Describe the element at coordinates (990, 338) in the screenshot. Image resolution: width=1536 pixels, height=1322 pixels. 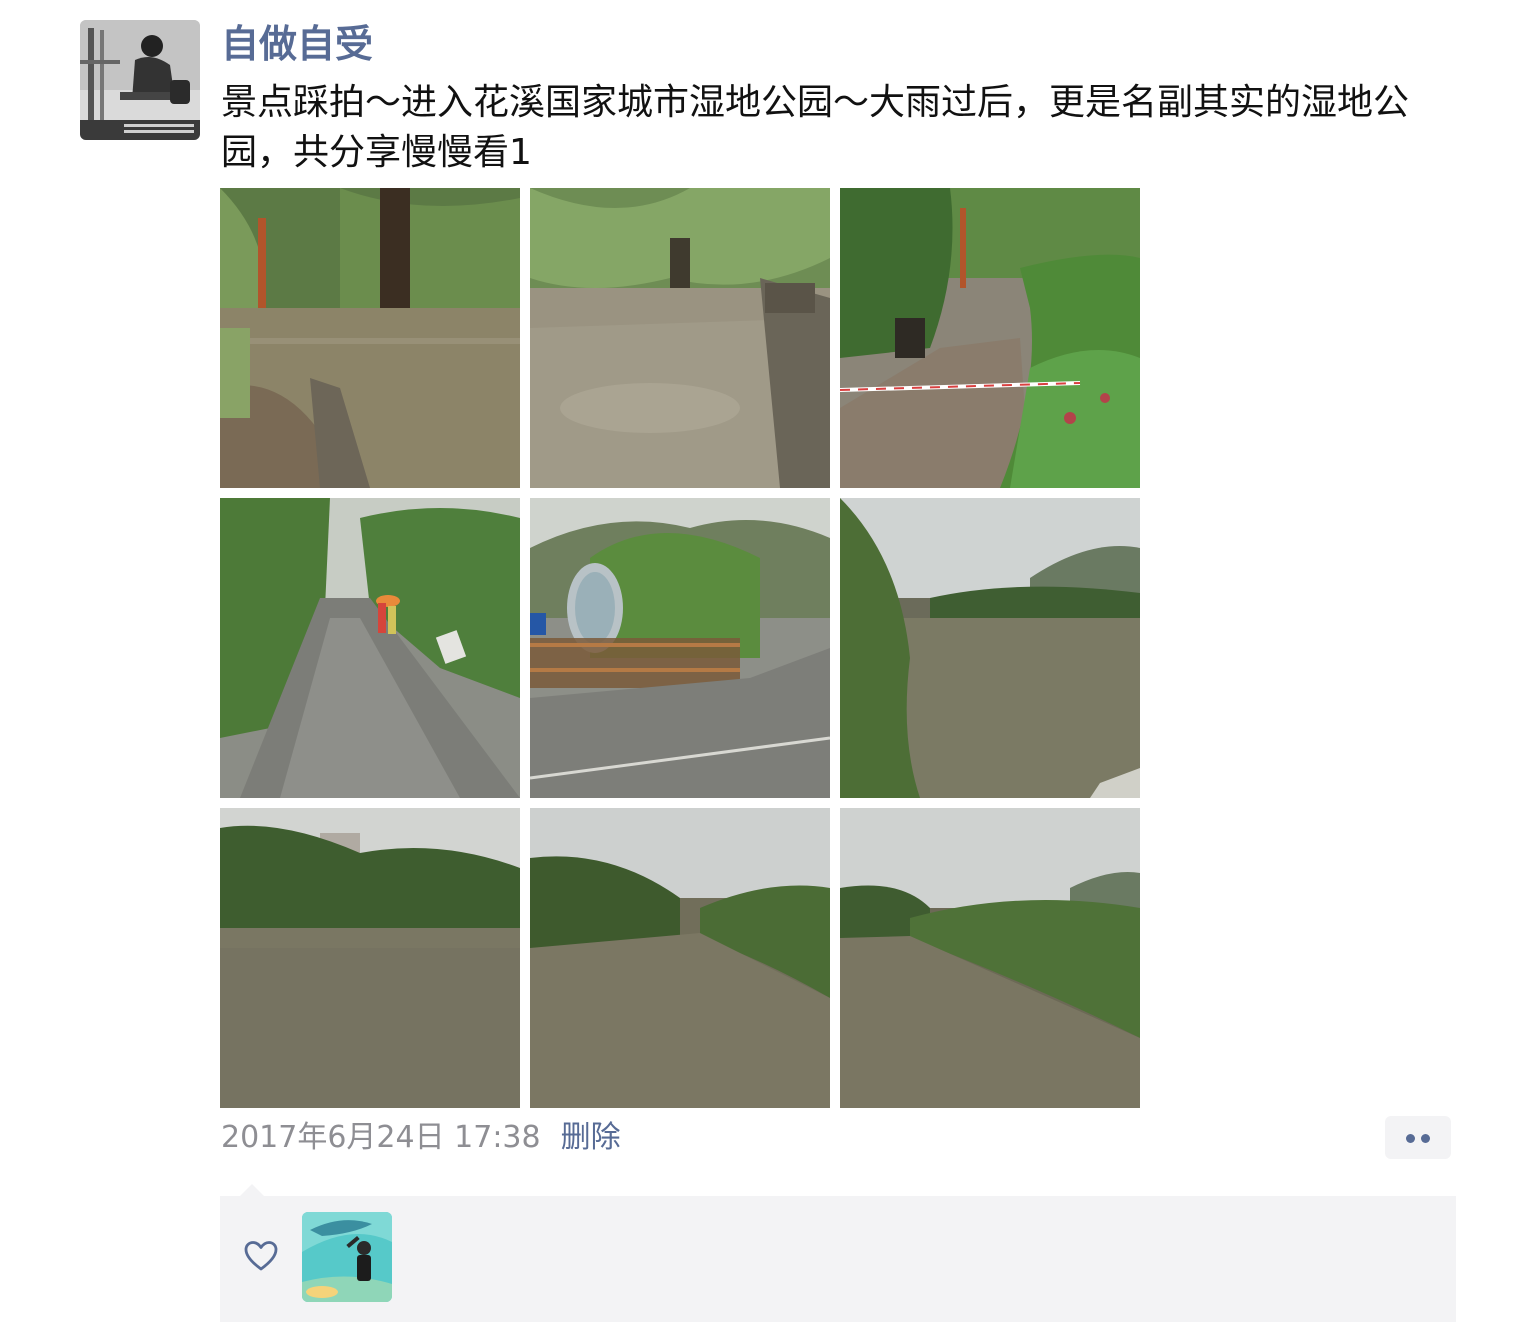
I see `photo-taped-off-path` at that location.